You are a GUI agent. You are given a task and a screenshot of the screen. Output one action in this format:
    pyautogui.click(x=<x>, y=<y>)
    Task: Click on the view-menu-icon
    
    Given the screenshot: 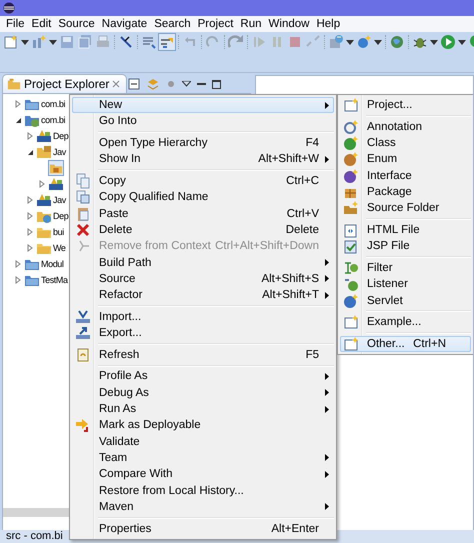 What is the action you would take?
    pyautogui.click(x=186, y=84)
    